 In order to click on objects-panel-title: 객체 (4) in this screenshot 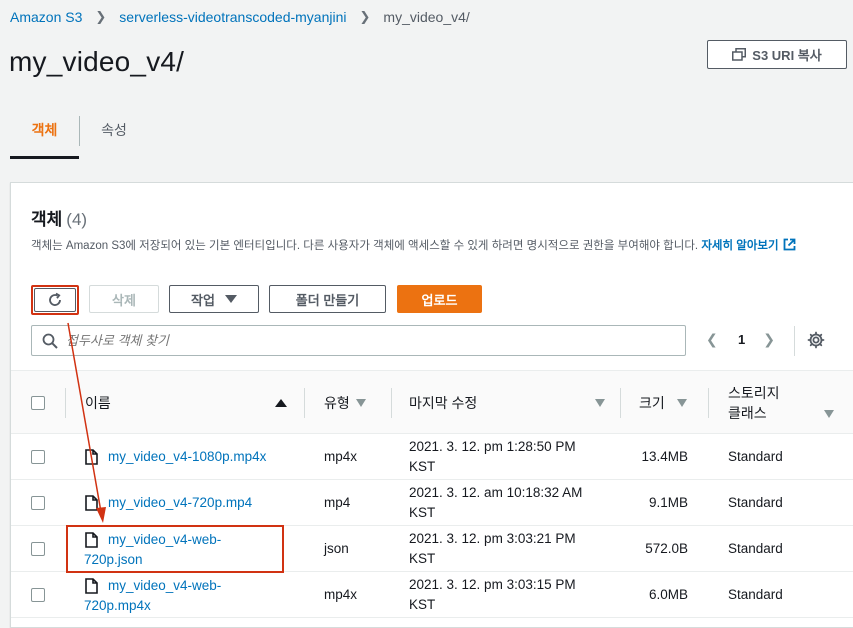, I will do `click(59, 217)`.